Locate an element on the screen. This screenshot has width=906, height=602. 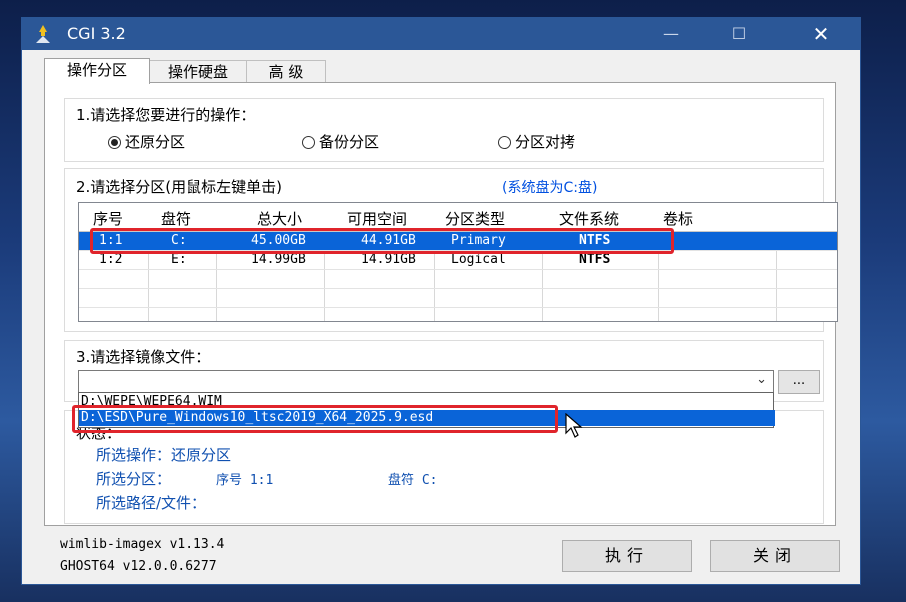
table-row: 1:2 E: 14.99GB 14.91GB Logical NTFS is located at coordinates (458, 260).